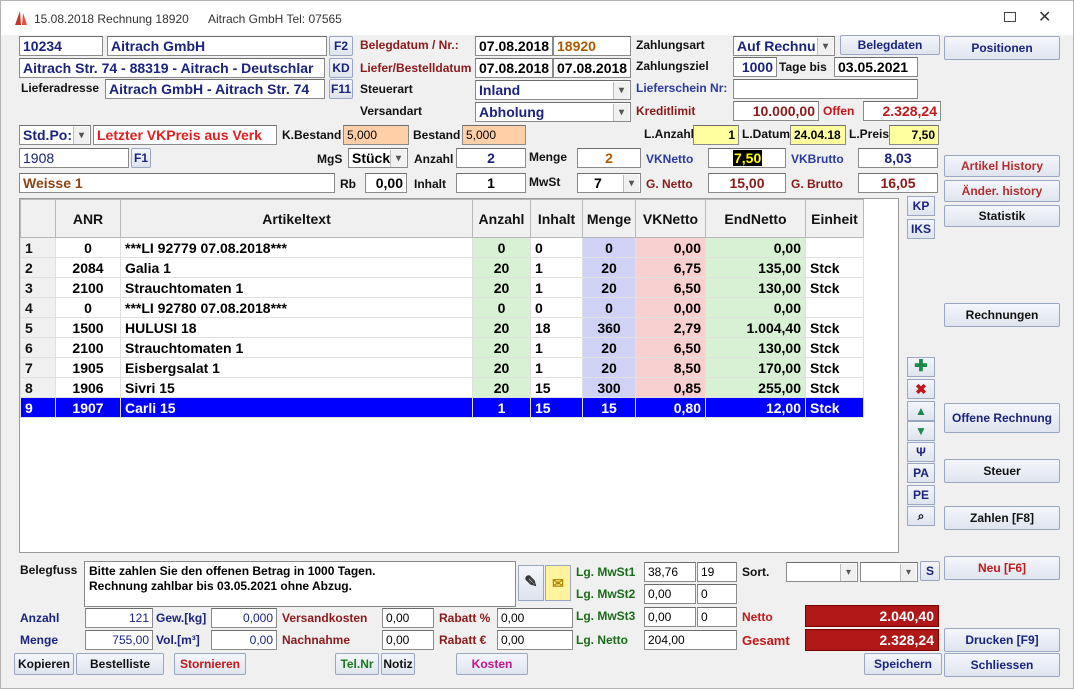 The height and width of the screenshot is (689, 1074). I want to click on artikel-history-button: Artikel History, so click(1002, 166).